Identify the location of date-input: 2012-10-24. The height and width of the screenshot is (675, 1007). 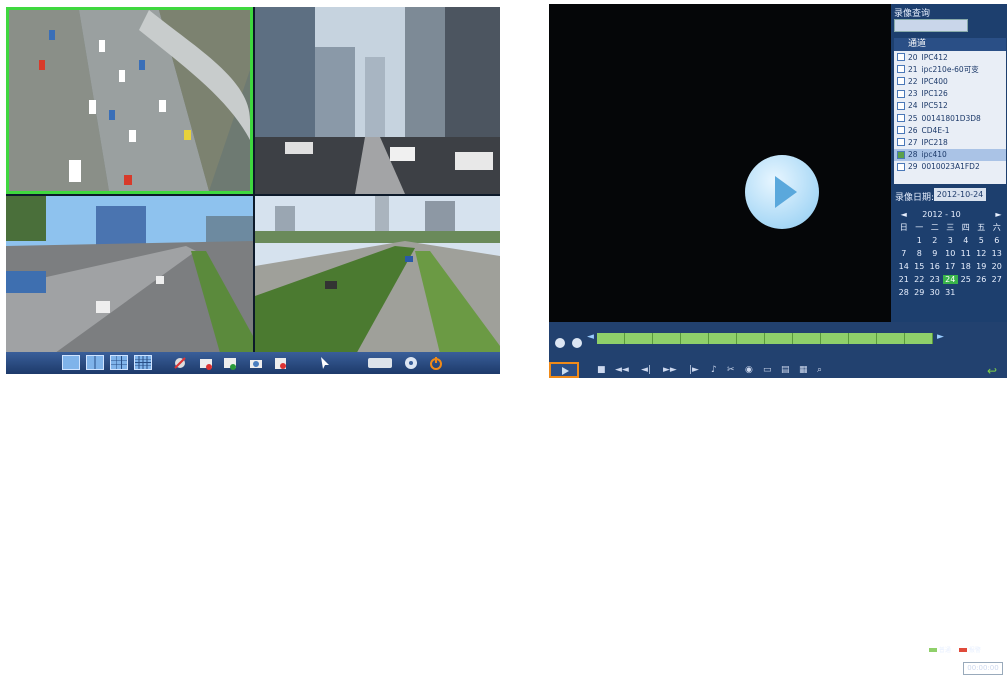
(960, 194).